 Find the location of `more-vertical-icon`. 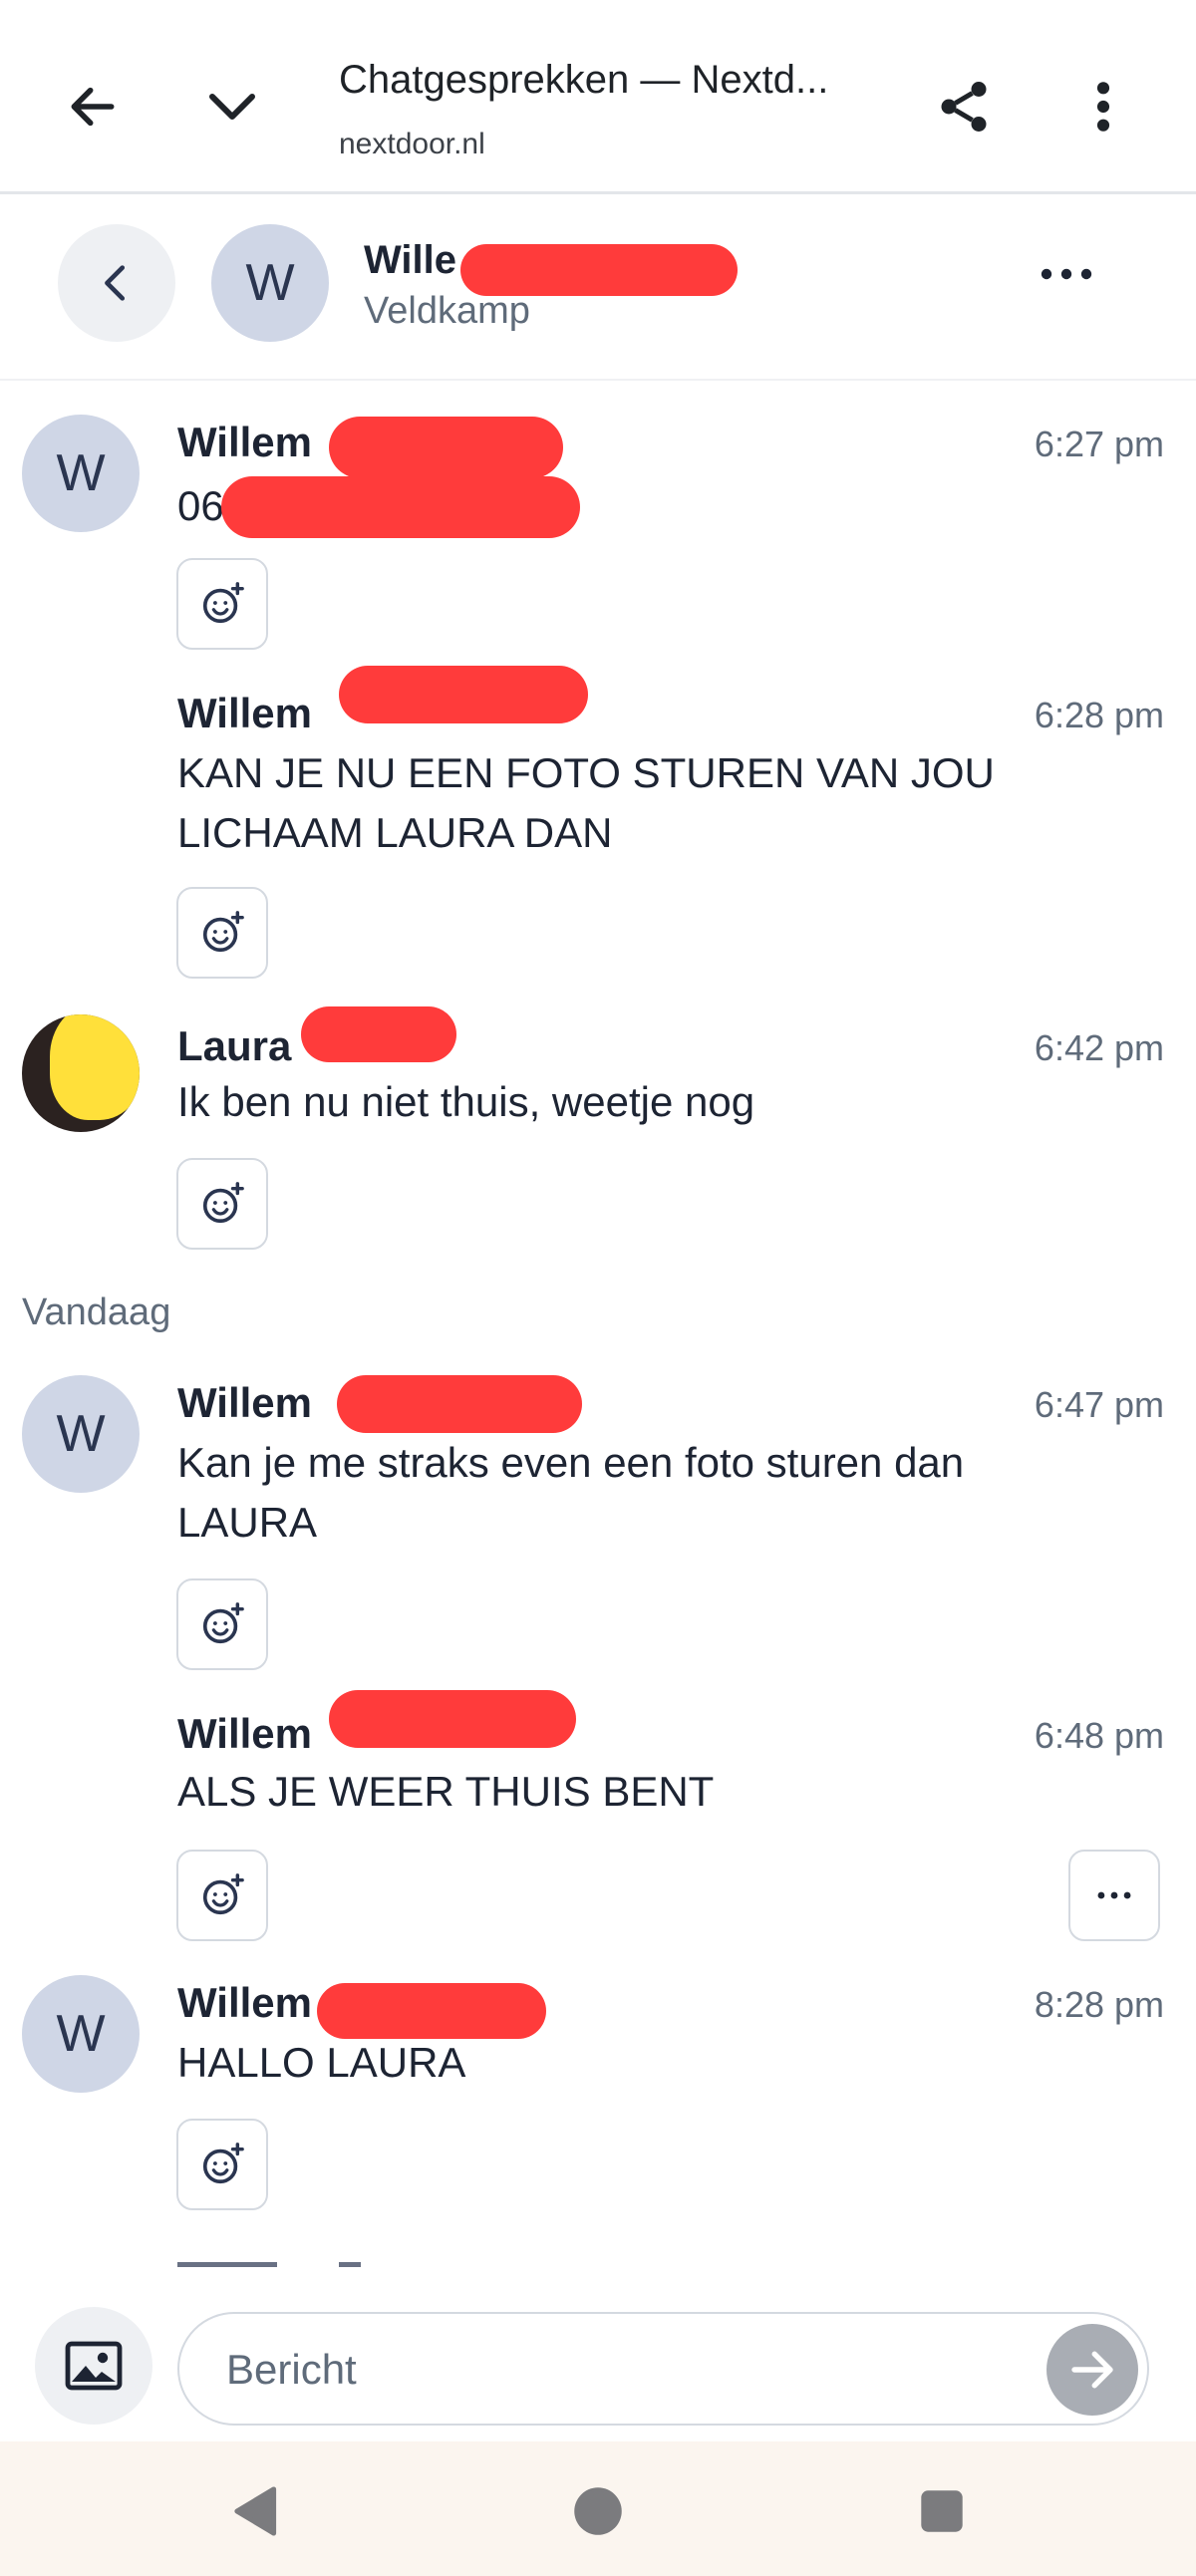

more-vertical-icon is located at coordinates (1103, 107).